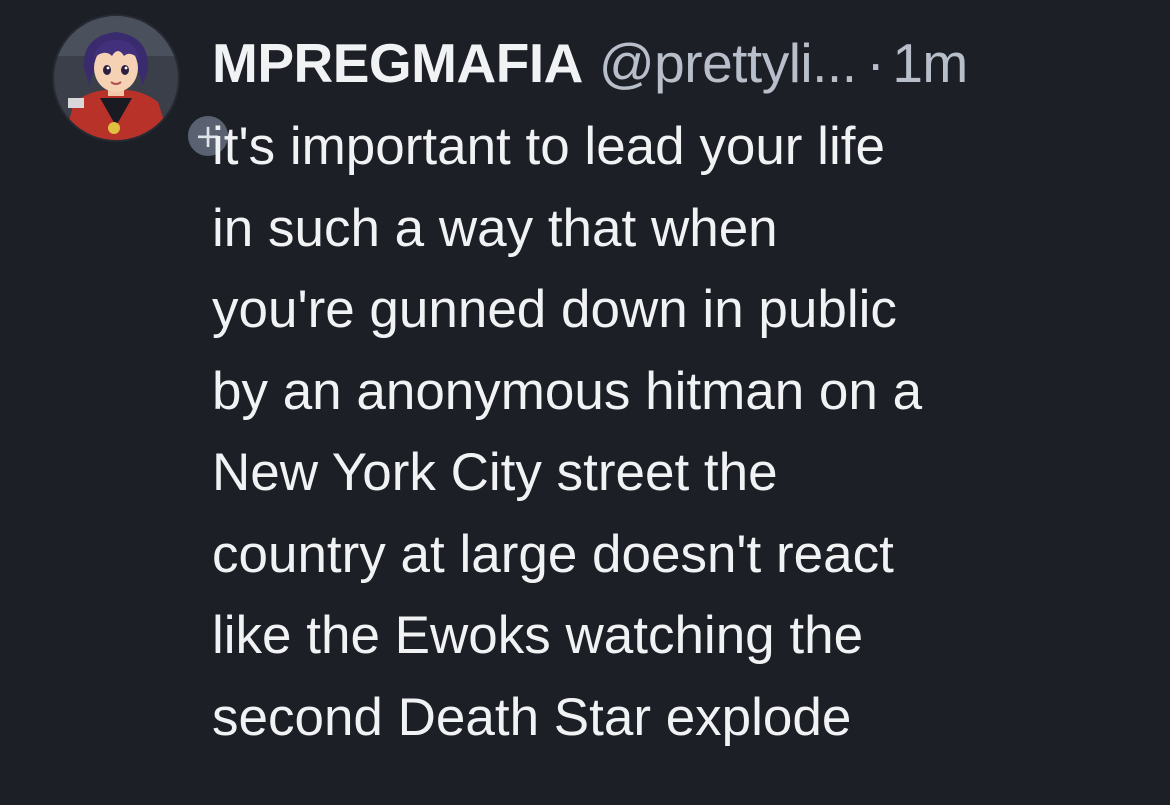 This screenshot has height=805, width=1170. Describe the element at coordinates (553, 554) in the screenshot. I see `tweet-text-line: country at large doesn't react` at that location.